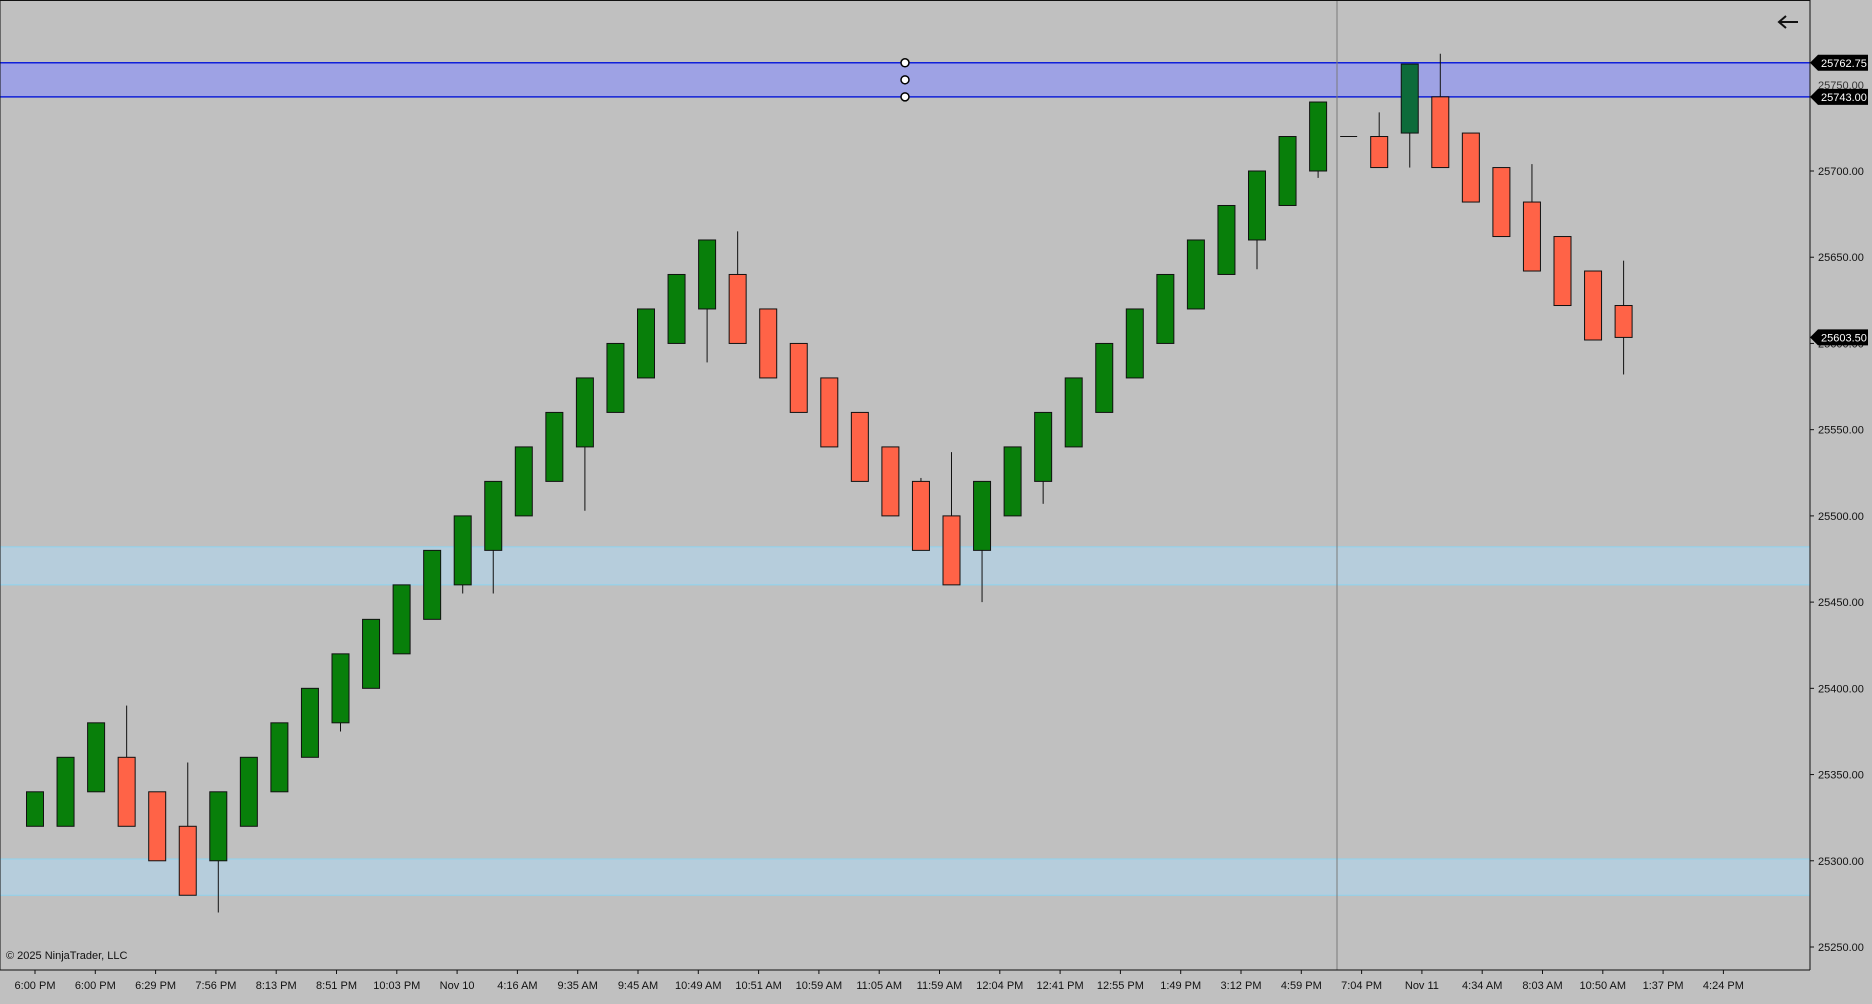 The image size is (1872, 1004). What do you see at coordinates (457, 986) in the screenshot?
I see `x-tick-label: Nov 10` at bounding box center [457, 986].